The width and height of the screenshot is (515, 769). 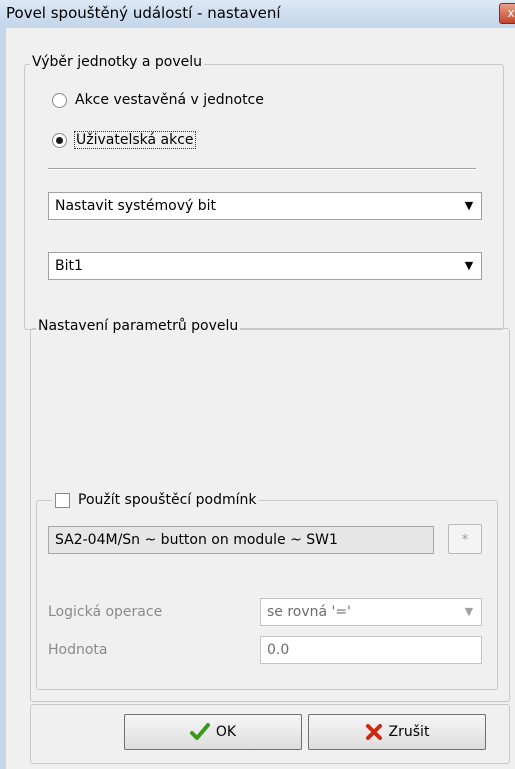 I want to click on close-button: x, so click(x=507, y=13).